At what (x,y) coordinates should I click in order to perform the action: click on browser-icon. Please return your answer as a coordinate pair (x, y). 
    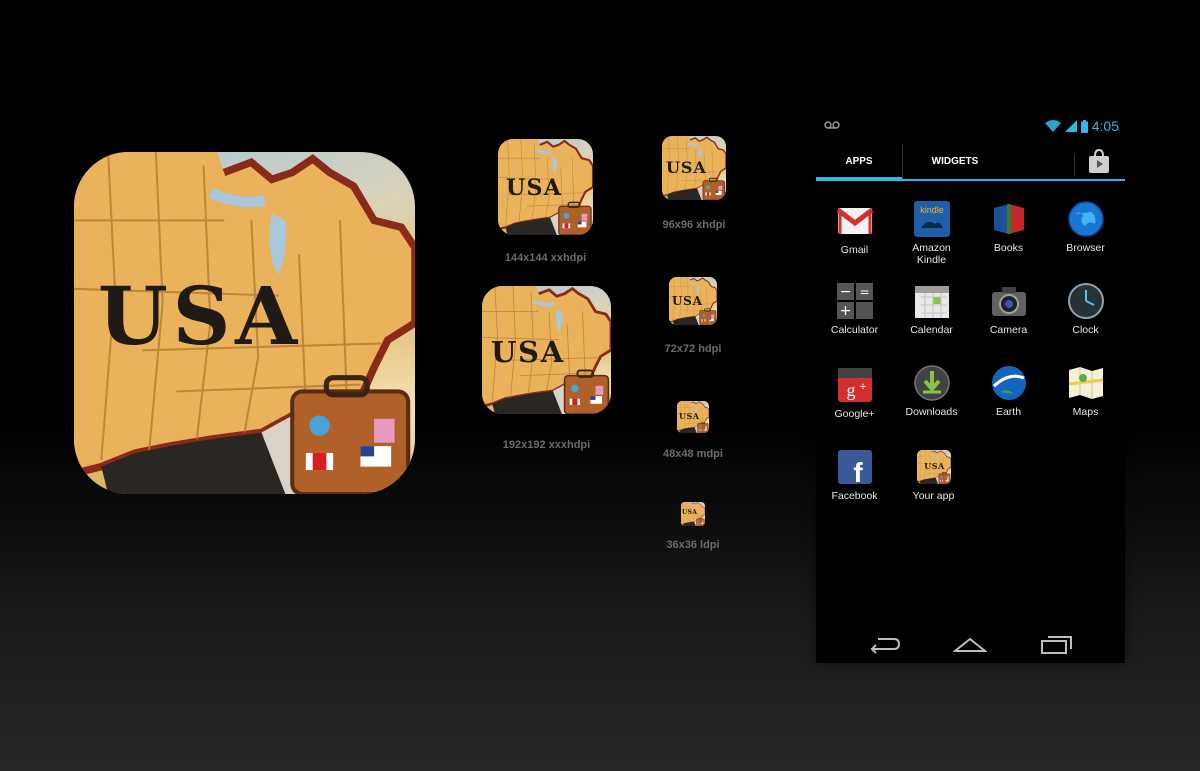
    Looking at the image, I should click on (1086, 219).